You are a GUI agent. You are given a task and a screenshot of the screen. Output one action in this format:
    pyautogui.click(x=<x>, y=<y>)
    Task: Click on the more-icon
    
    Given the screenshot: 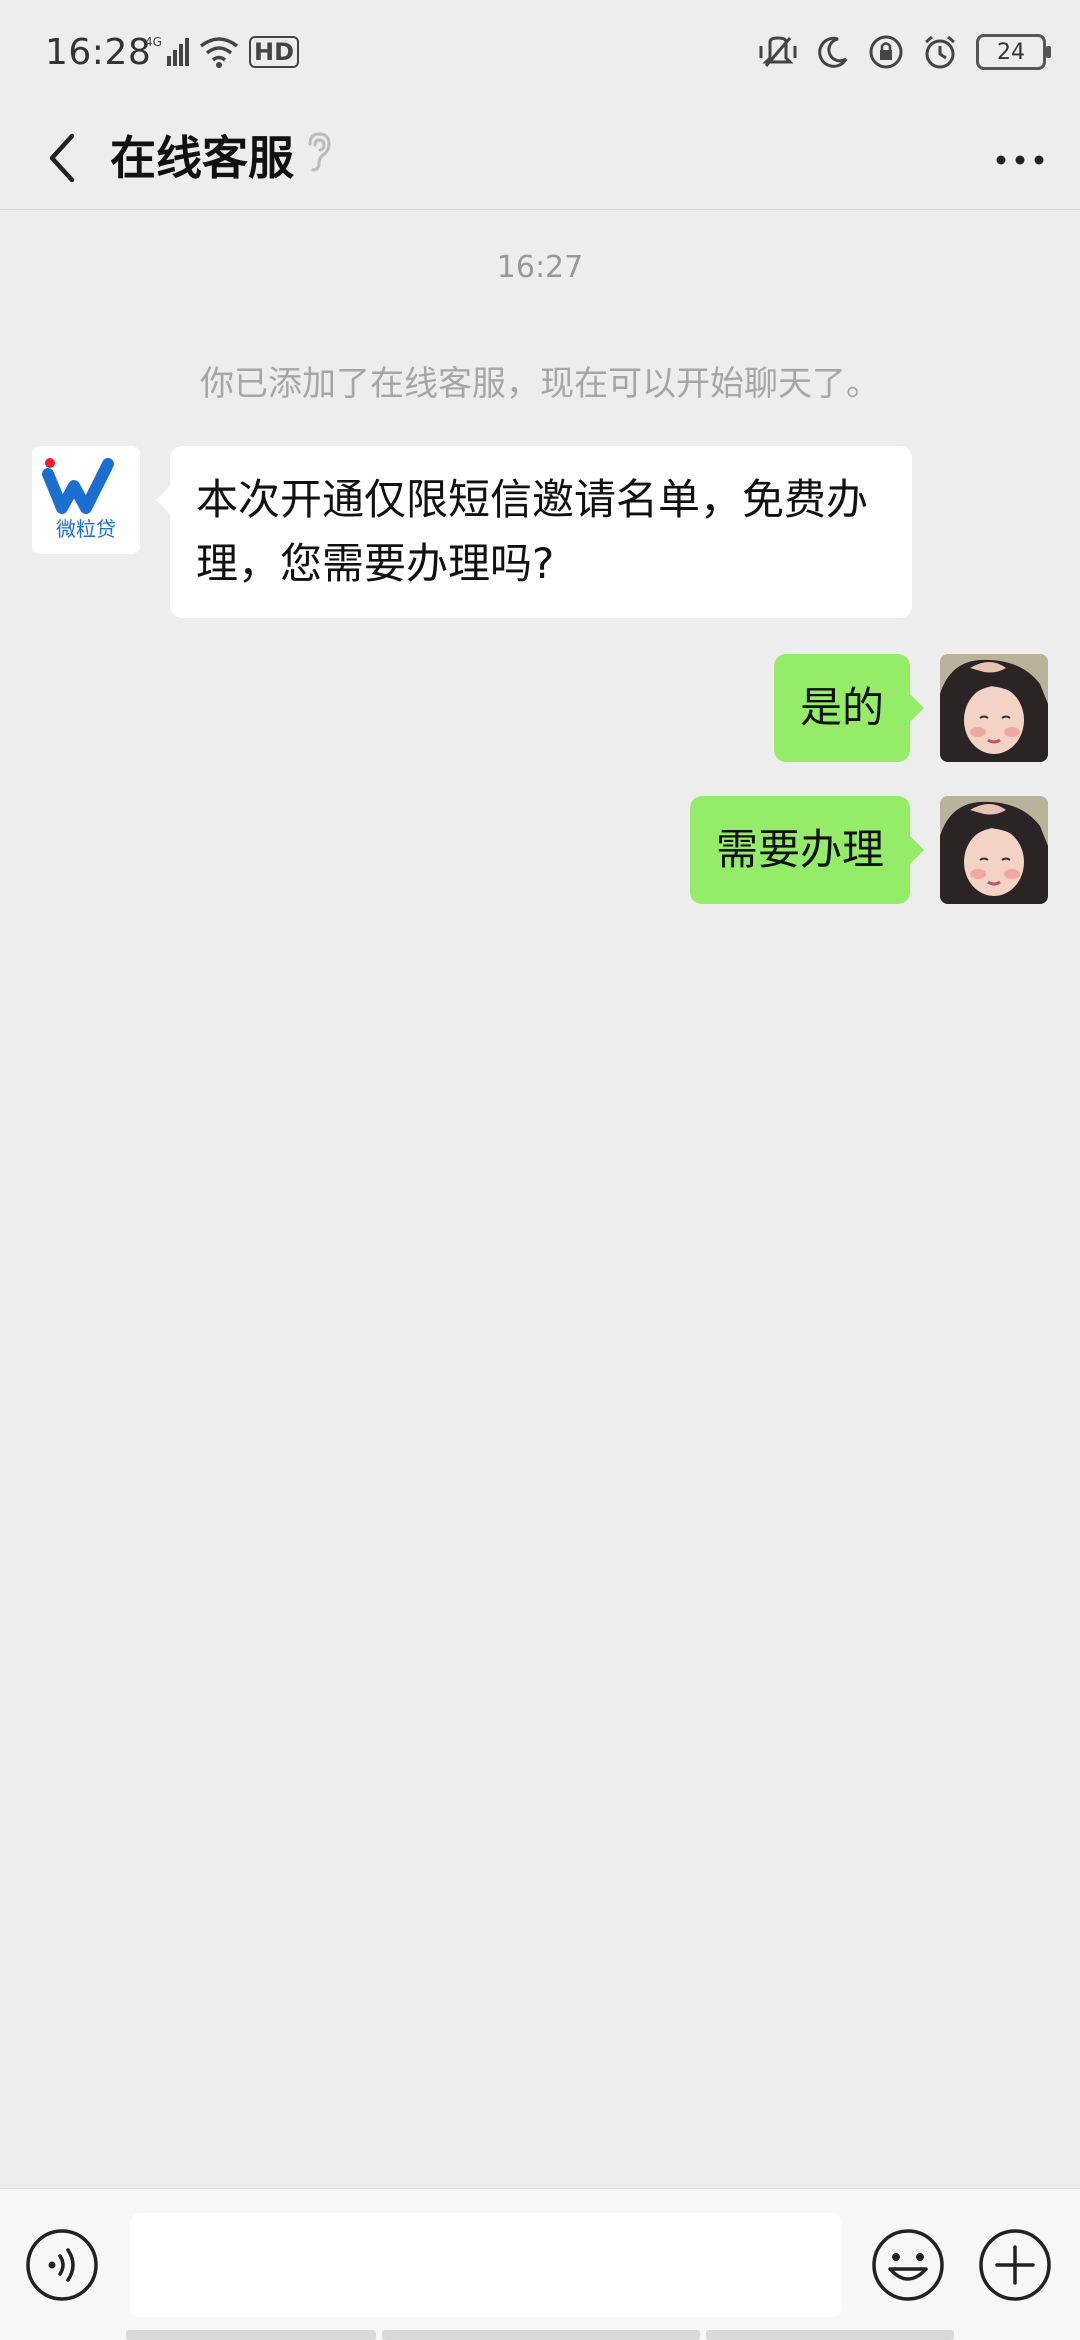 What is the action you would take?
    pyautogui.click(x=1020, y=160)
    